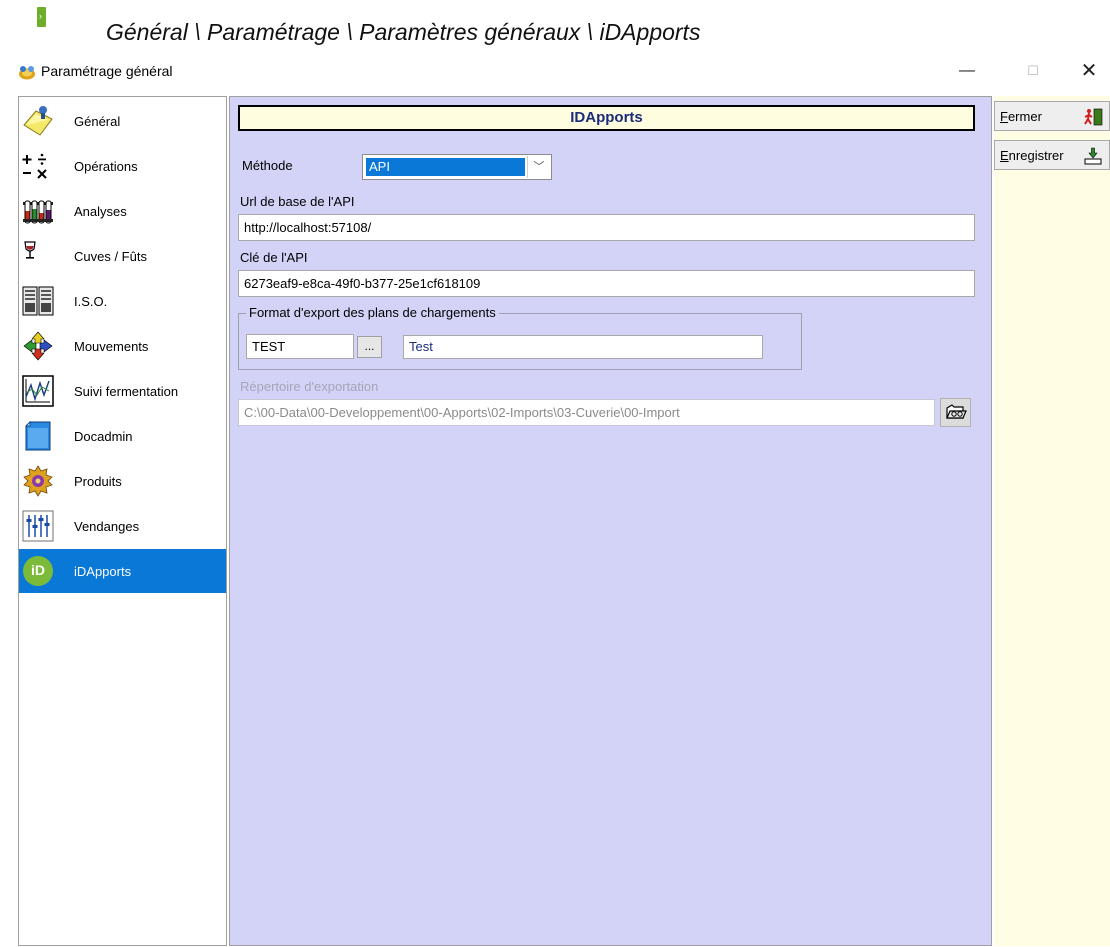 This screenshot has height=947, width=1110. Describe the element at coordinates (559, 71) in the screenshot. I see `title-bar: Paramétrage général — ☐ ✕` at that location.